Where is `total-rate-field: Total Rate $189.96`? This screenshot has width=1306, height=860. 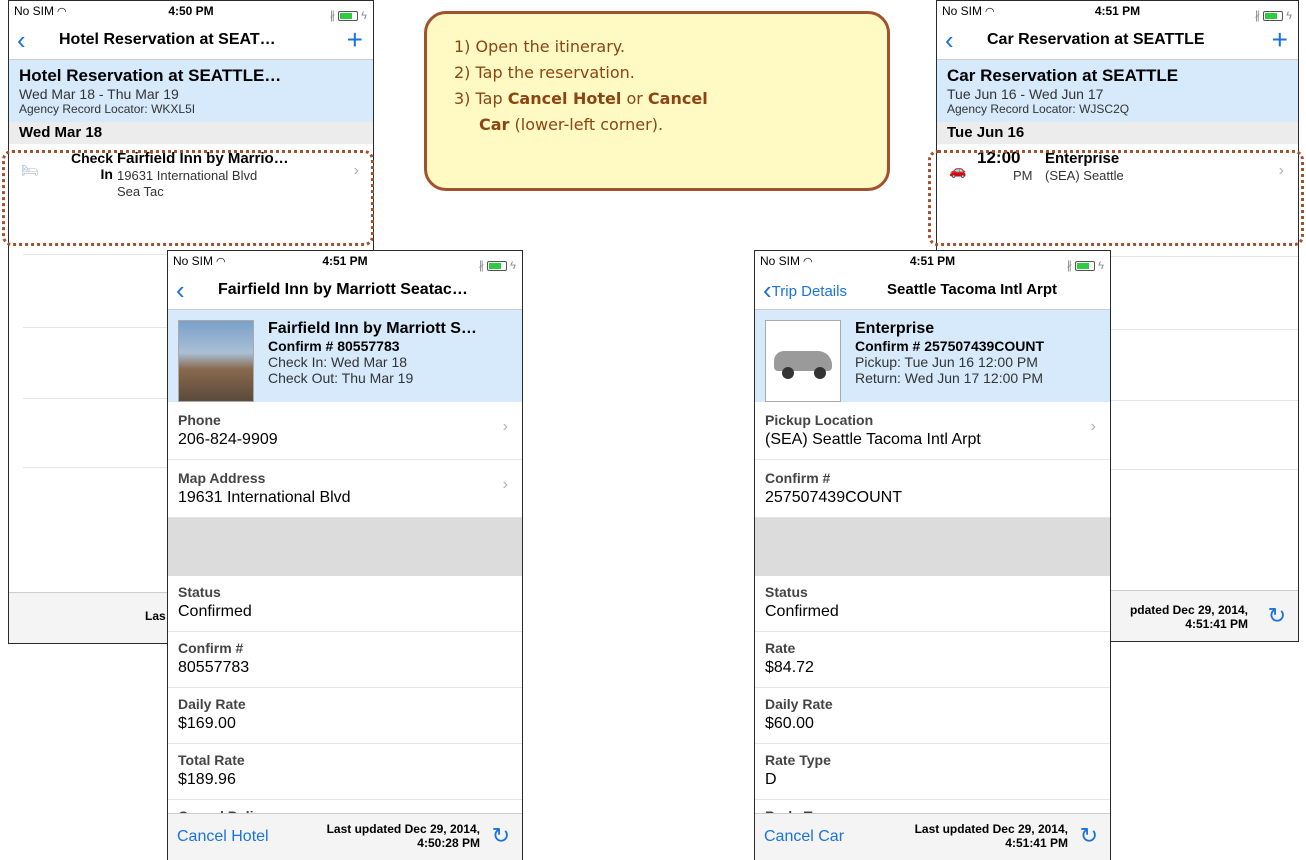
total-rate-field: Total Rate $189.96 is located at coordinates (345, 772).